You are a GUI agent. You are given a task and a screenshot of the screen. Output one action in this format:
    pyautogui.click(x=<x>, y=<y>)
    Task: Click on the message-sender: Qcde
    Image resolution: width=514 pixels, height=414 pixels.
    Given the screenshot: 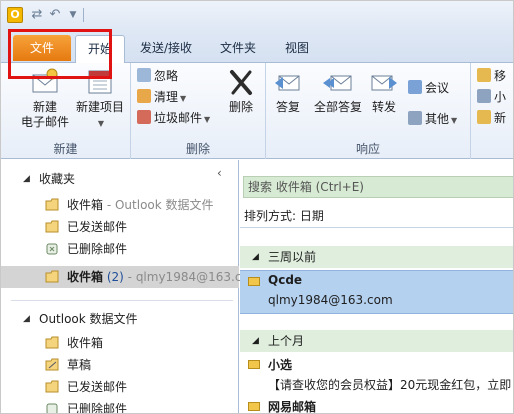 What is the action you would take?
    pyautogui.click(x=285, y=280)
    